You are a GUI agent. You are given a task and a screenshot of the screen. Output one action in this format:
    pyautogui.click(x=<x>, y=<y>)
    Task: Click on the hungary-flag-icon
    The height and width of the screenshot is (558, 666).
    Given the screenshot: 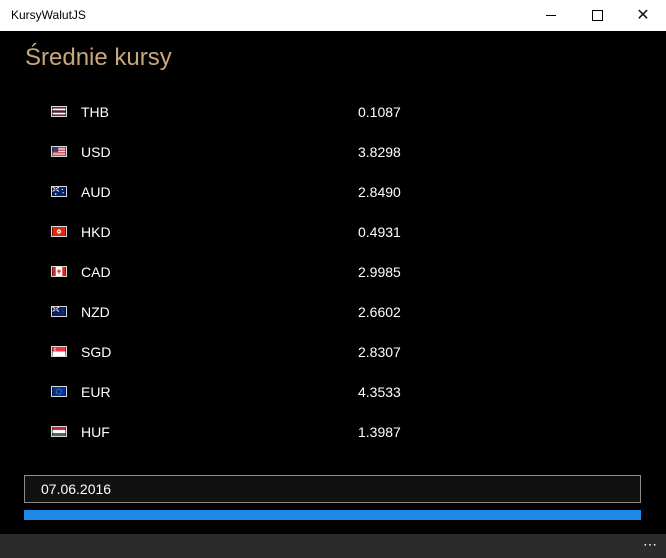 What is the action you would take?
    pyautogui.click(x=59, y=431)
    